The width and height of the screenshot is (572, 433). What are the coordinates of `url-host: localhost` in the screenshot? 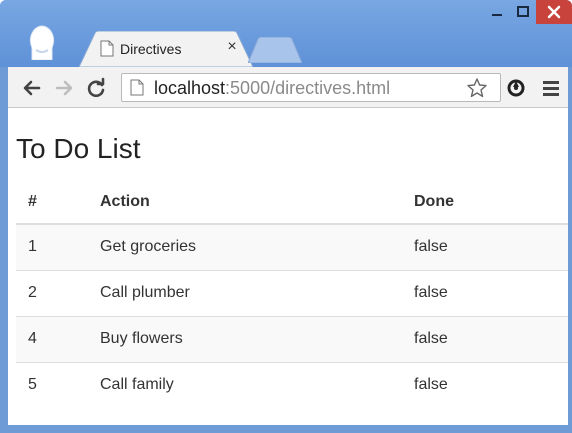 It's located at (190, 88).